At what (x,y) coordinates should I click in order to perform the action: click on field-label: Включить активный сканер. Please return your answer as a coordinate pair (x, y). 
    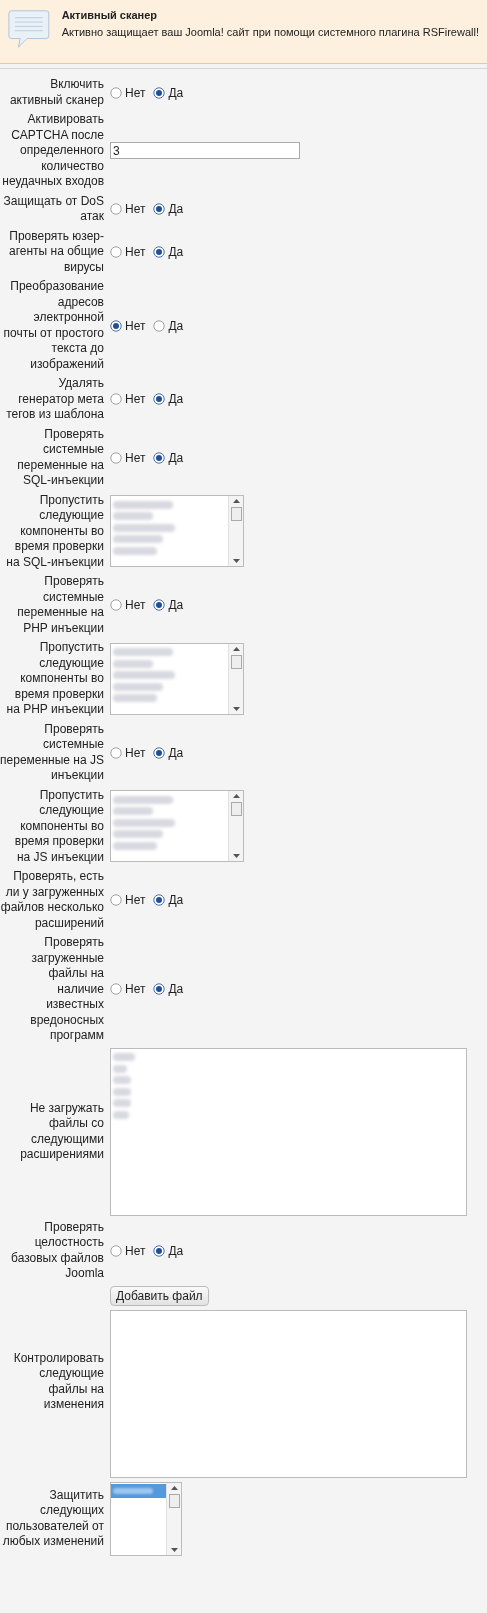
    Looking at the image, I should click on (56, 92).